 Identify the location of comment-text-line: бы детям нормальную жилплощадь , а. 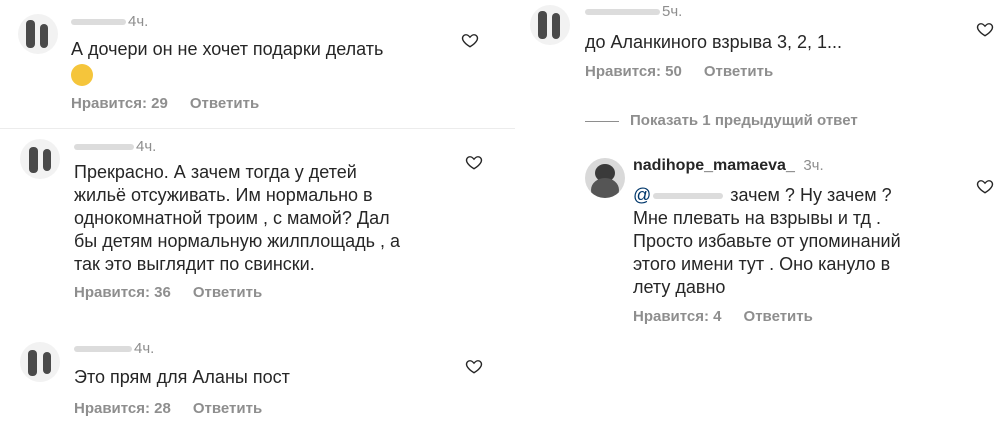
(237, 241).